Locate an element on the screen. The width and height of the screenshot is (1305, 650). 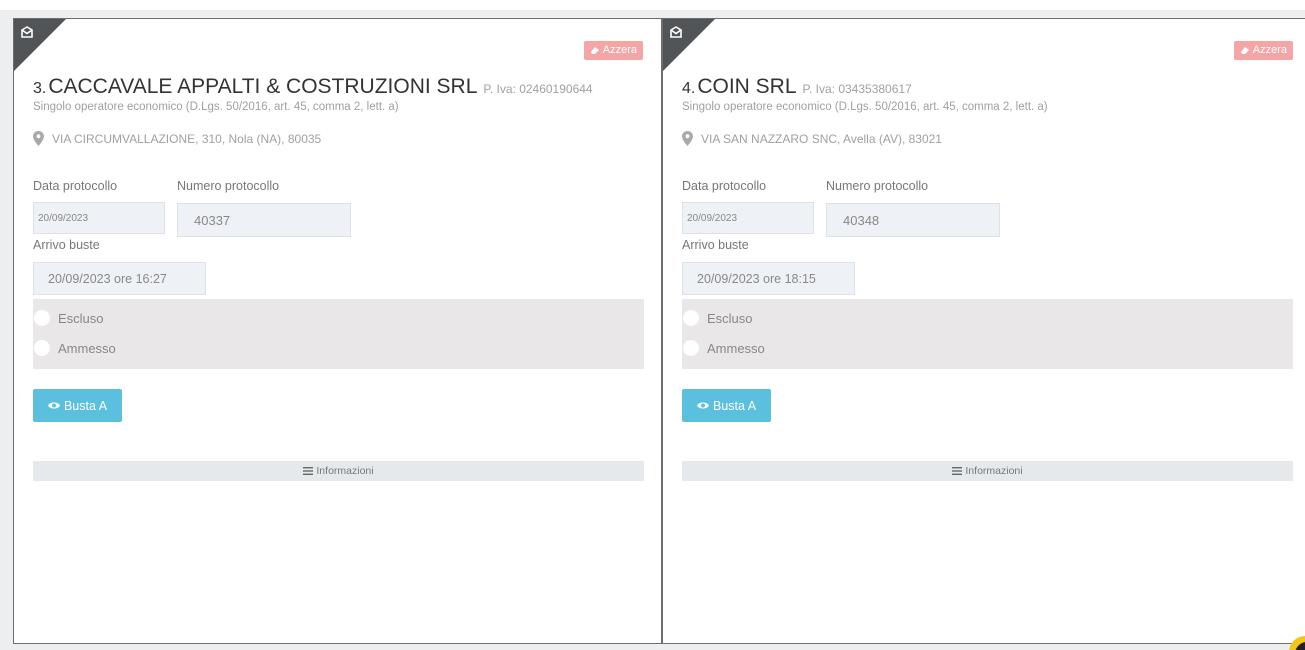
numero-protocollo-field: 40348 is located at coordinates (913, 220).